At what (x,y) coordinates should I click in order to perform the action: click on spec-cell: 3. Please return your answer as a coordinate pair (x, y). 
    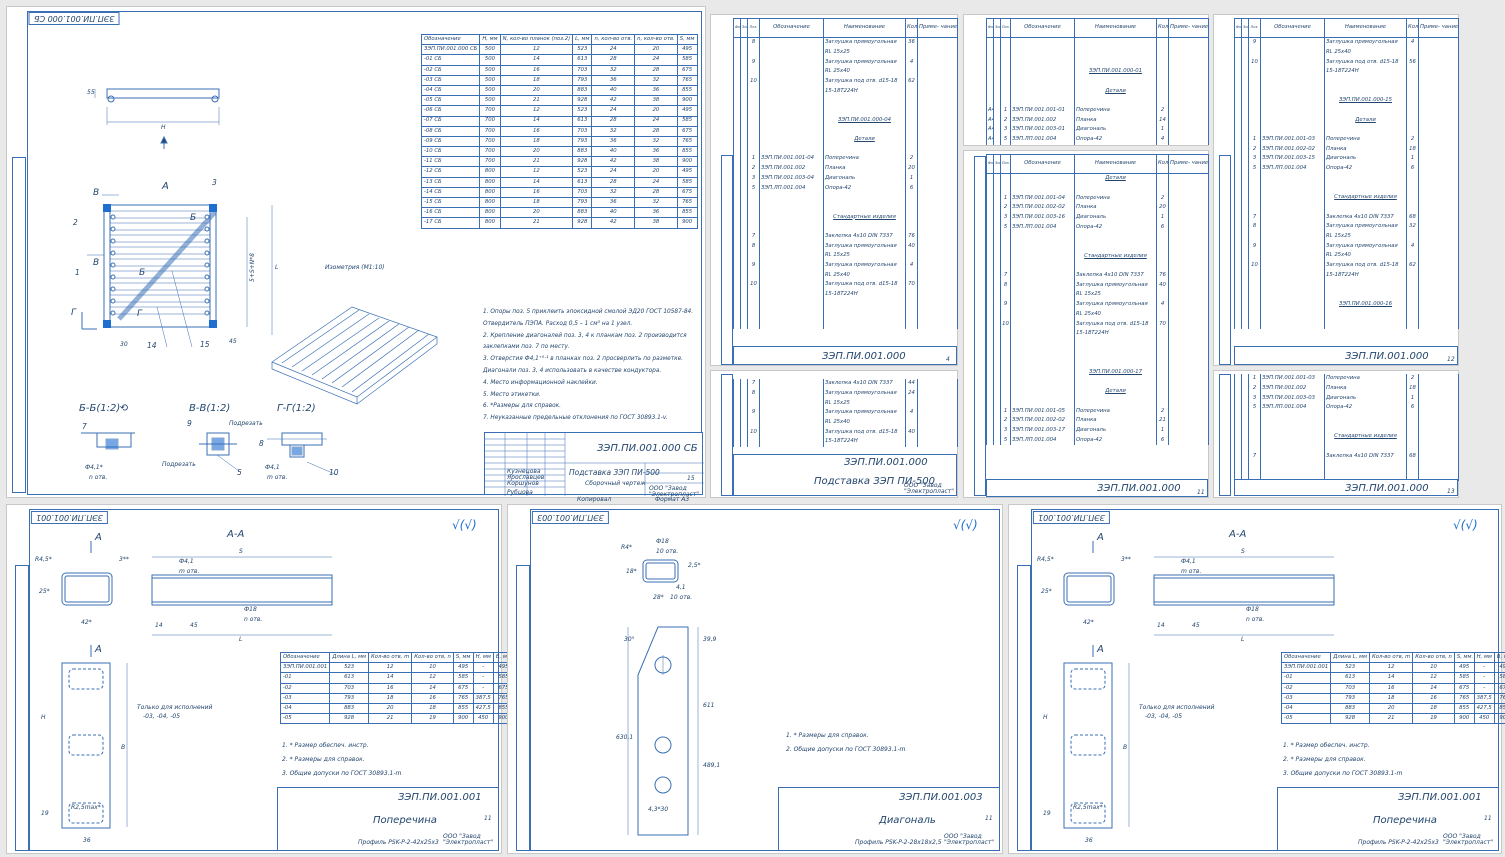
    Looking at the image, I should click on (1254, 398).